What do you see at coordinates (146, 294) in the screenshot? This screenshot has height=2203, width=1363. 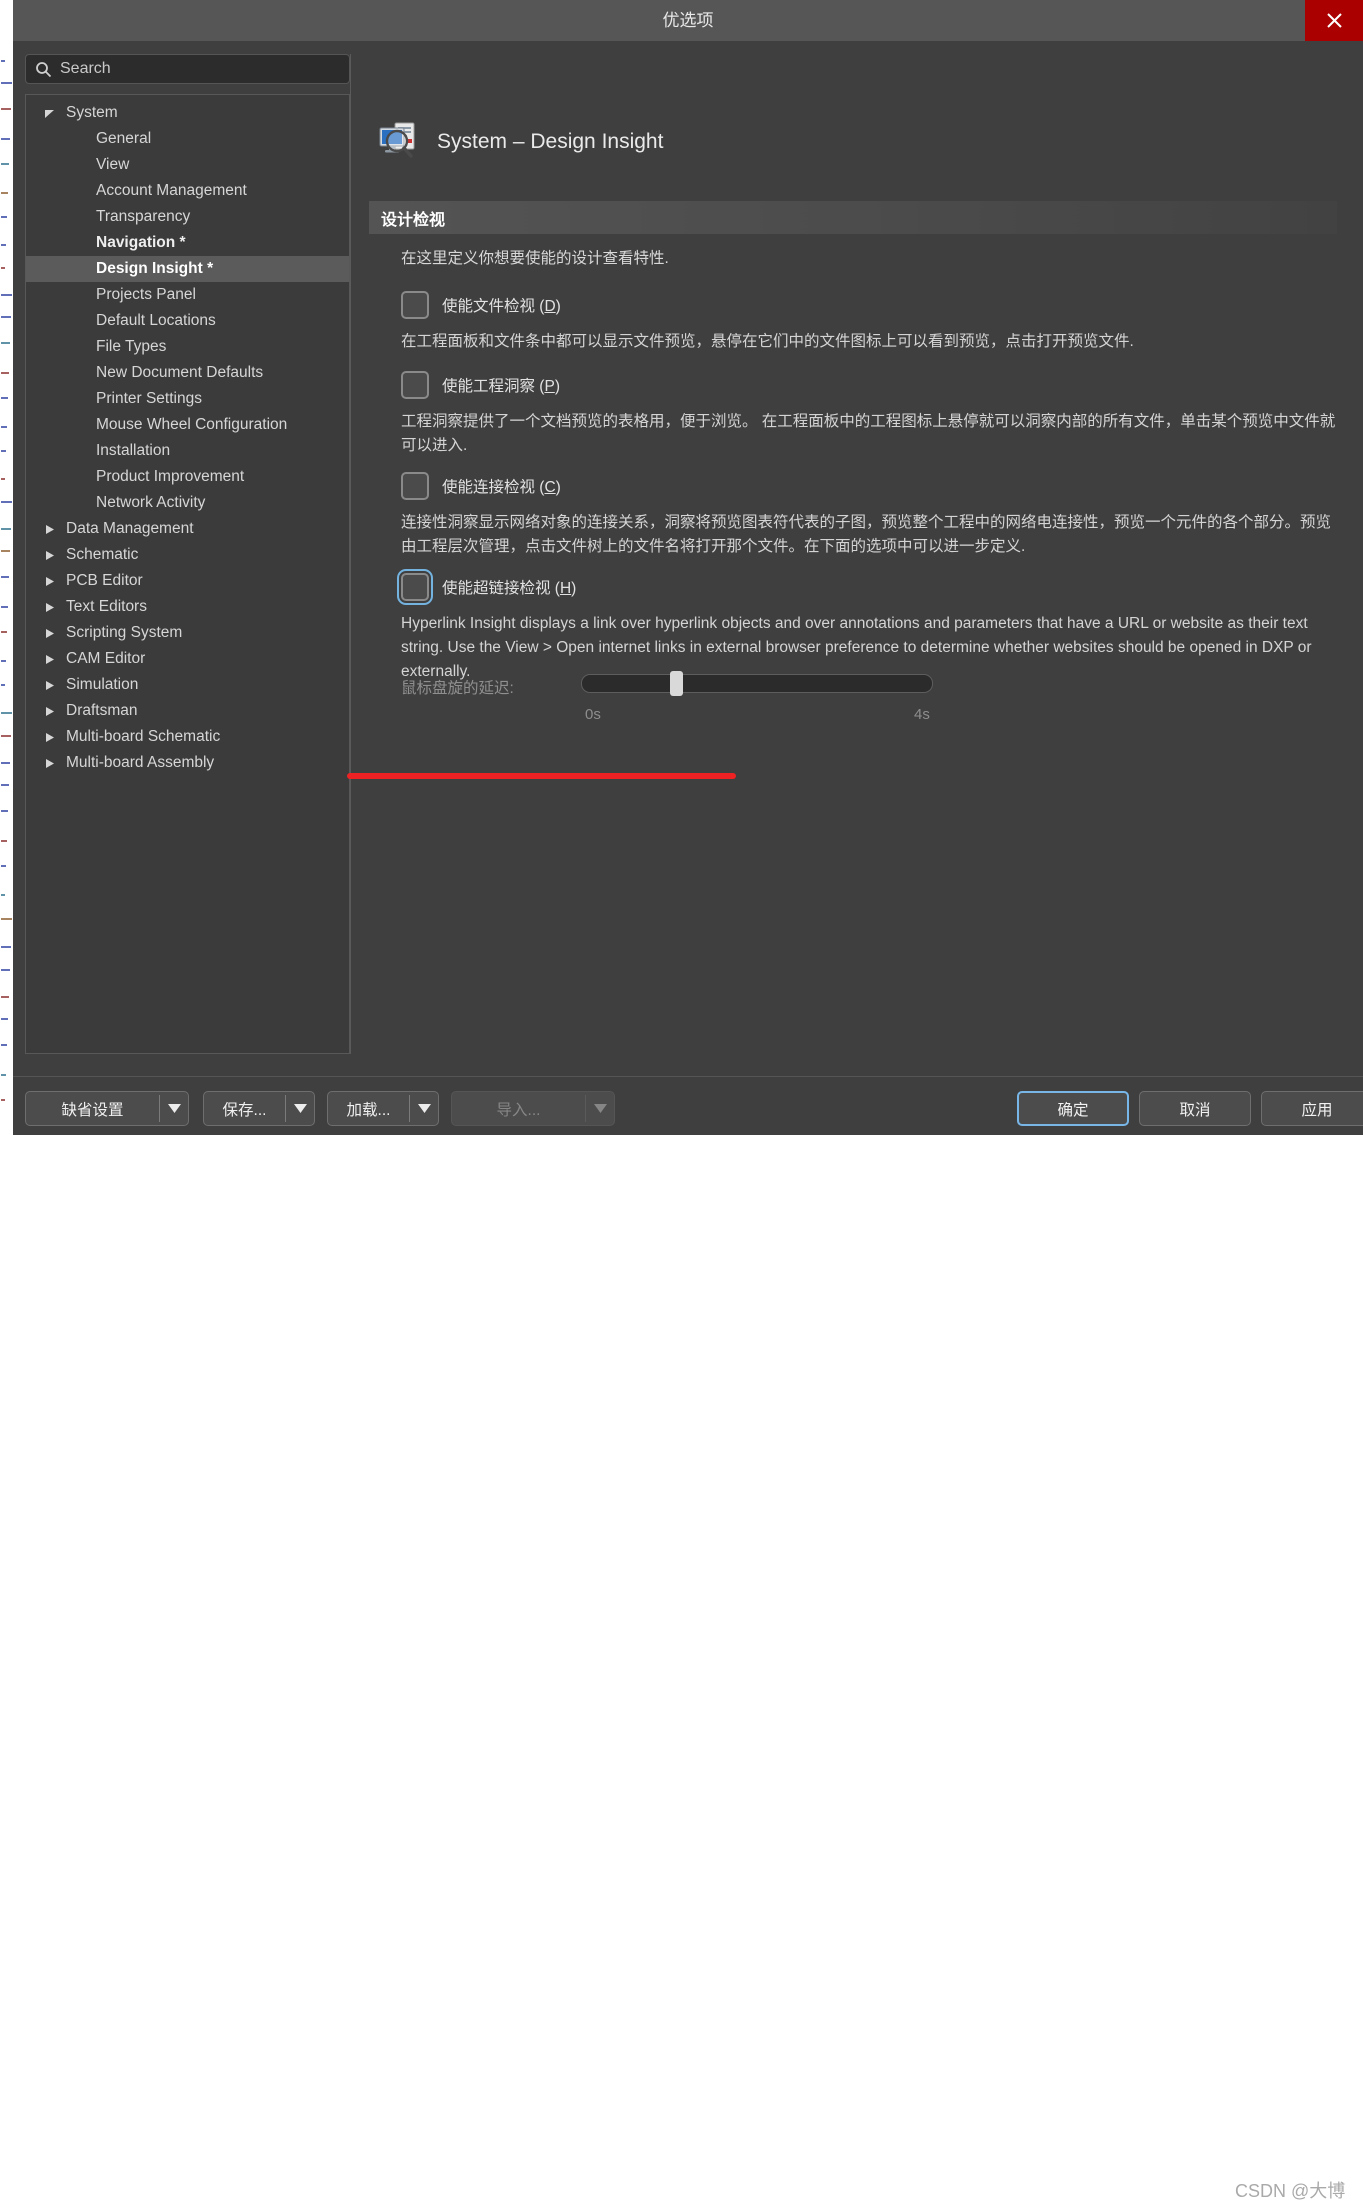 I see `tree-item-label: Projects Panel` at bounding box center [146, 294].